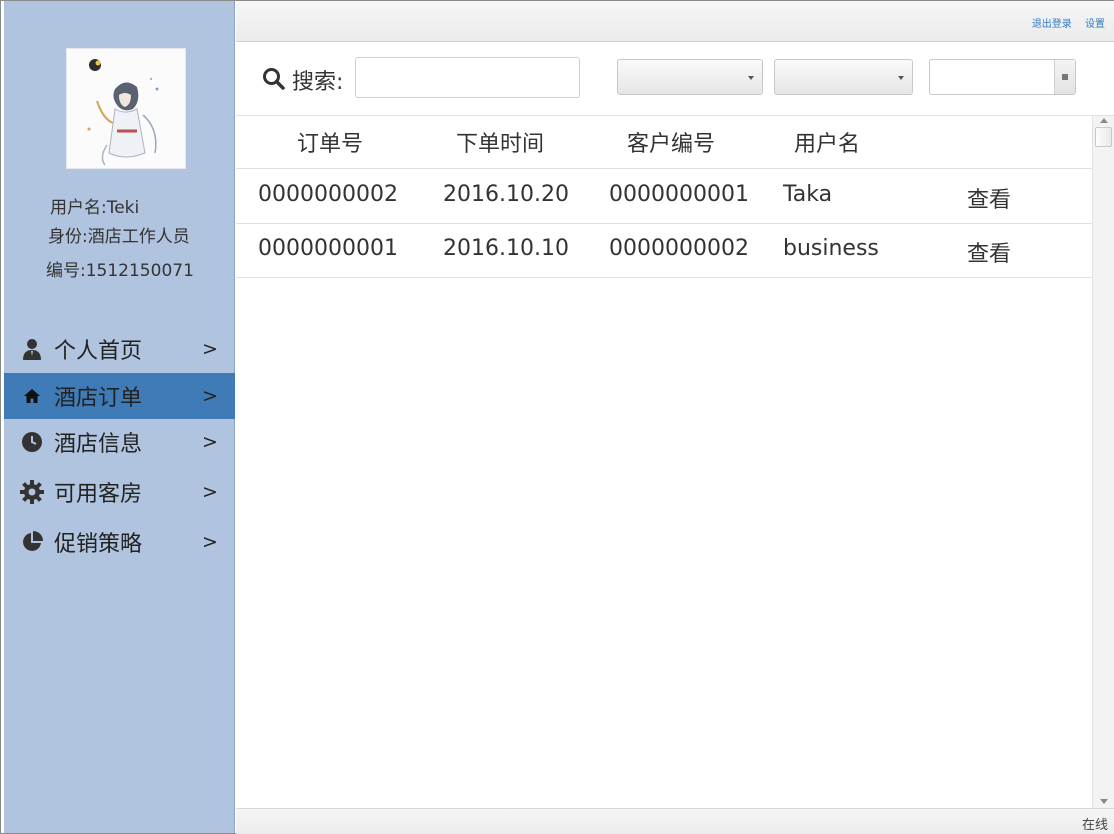  I want to click on table-row: 0000000002 2016.10.20 0000000001 Taka 查看, so click(664, 197).